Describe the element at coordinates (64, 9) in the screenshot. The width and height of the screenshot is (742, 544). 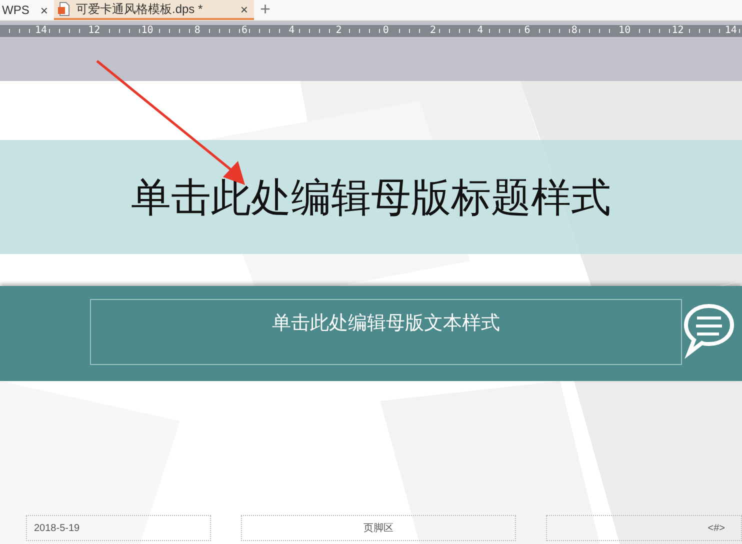
I see `document-icon` at that location.